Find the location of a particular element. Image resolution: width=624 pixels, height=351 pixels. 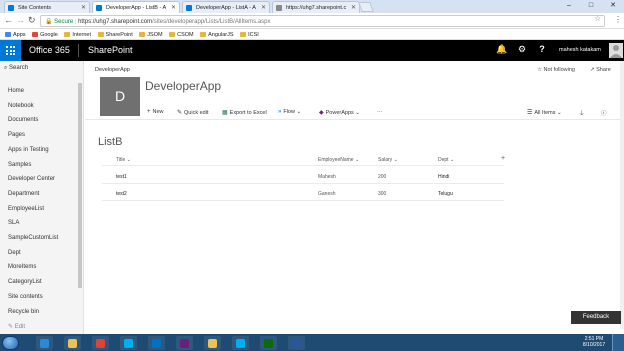

sidebar-item-documents: Documents is located at coordinates (23, 120).